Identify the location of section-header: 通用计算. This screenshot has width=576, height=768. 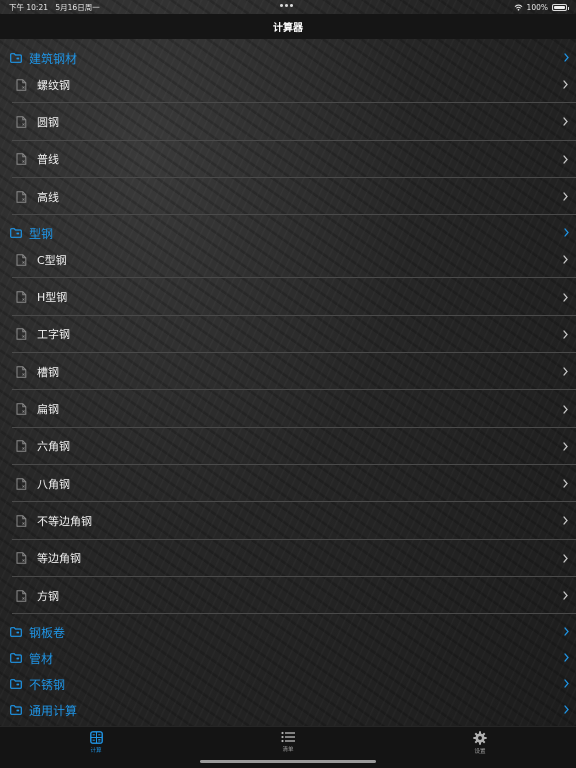
(288, 710).